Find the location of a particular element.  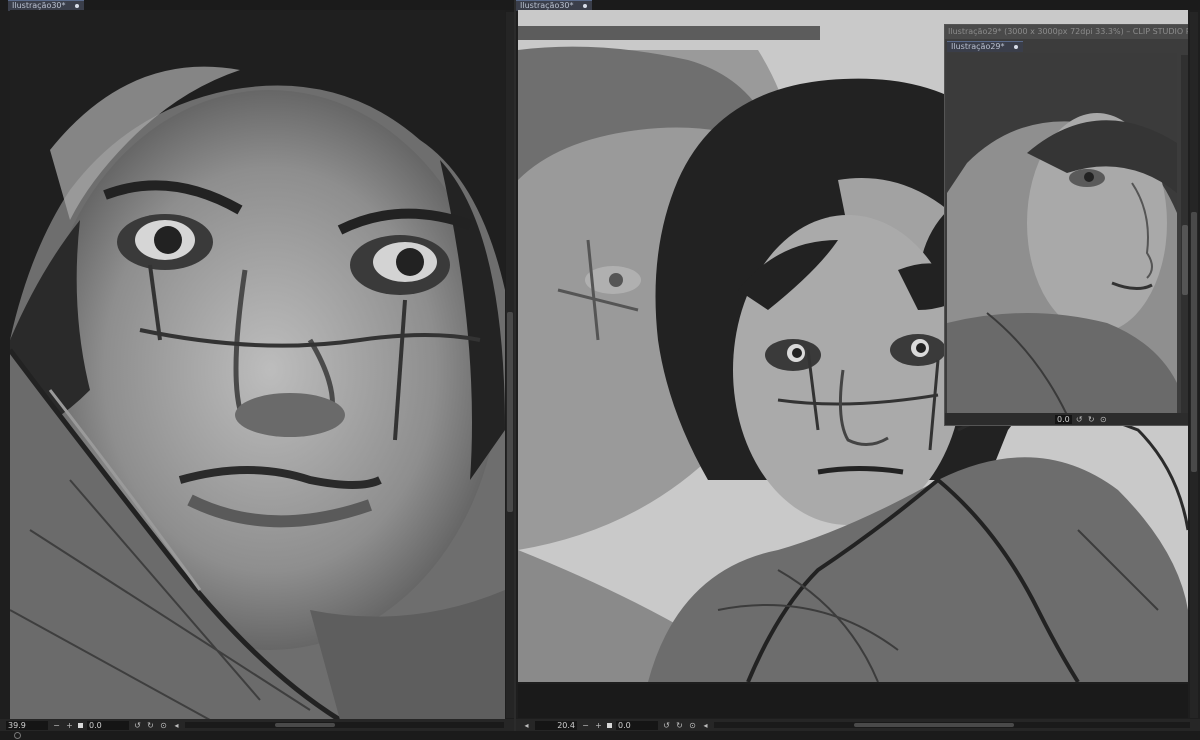

right-status-bar: ◂ 20.4 − + 0.0 ↺ ↻ ⊙ ◂ is located at coordinates (858, 725).